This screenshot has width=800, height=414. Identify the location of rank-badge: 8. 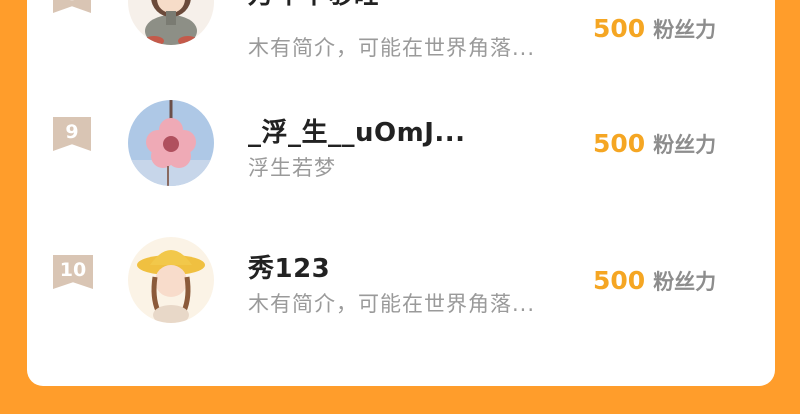
(72, 6).